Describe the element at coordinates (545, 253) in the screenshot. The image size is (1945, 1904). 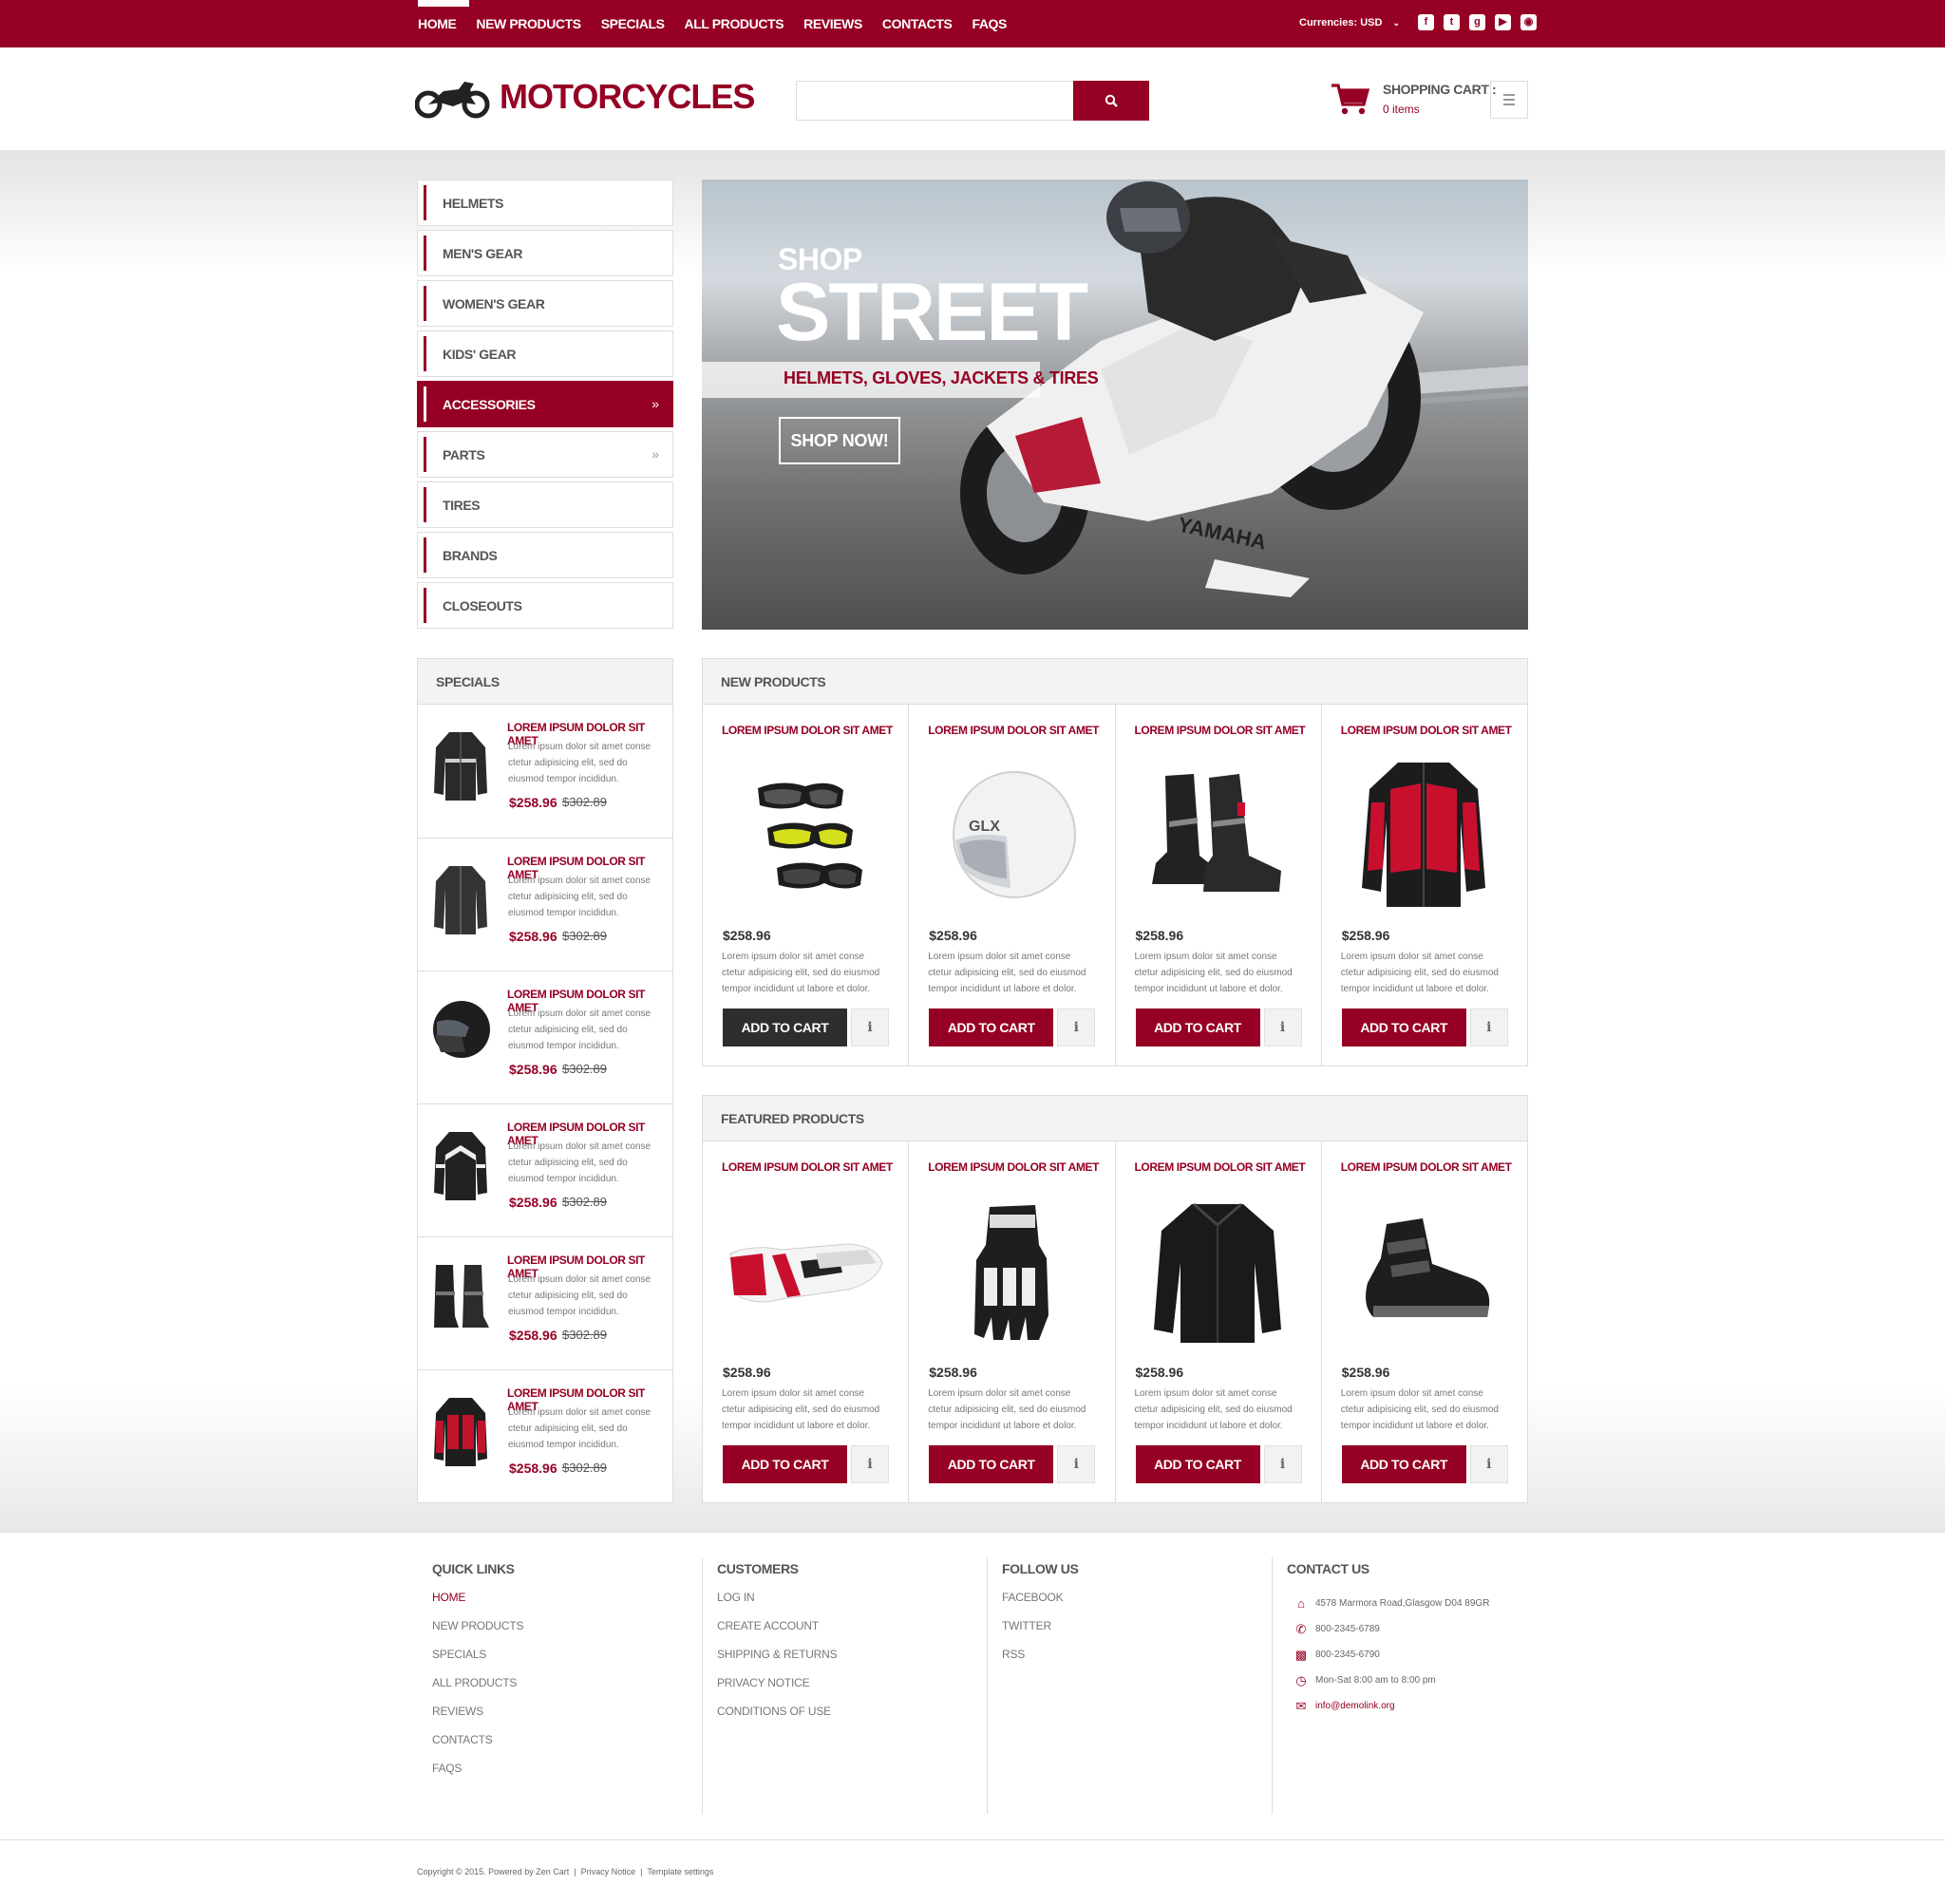
I see `category-mens-gear: MEN'S GEAR` at that location.